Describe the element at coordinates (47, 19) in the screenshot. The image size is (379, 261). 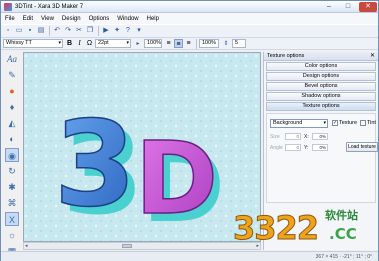
I see `menu-view: View` at that location.